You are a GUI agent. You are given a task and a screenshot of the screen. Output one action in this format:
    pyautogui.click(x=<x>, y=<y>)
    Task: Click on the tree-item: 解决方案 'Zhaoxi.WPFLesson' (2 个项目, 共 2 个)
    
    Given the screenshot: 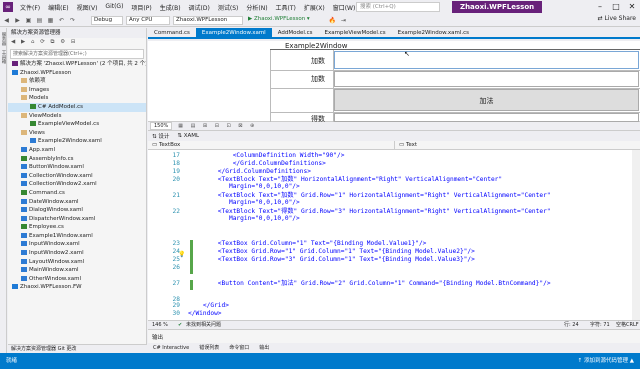 What is the action you would take?
    pyautogui.click(x=77, y=64)
    